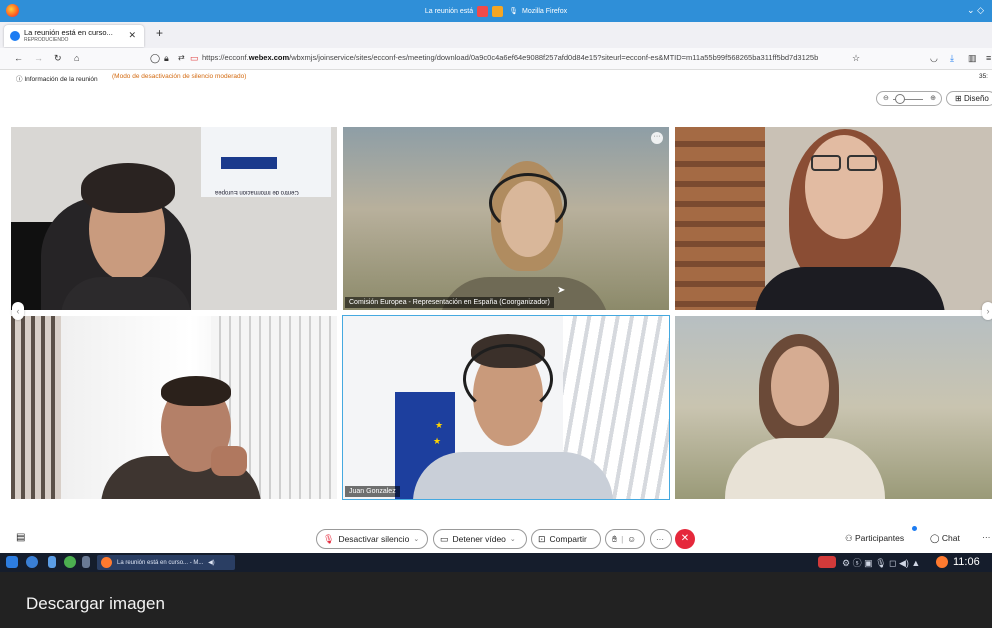 Image resolution: width=992 pixels, height=628 pixels. I want to click on sidebar-icon: ▥, so click(972, 58).